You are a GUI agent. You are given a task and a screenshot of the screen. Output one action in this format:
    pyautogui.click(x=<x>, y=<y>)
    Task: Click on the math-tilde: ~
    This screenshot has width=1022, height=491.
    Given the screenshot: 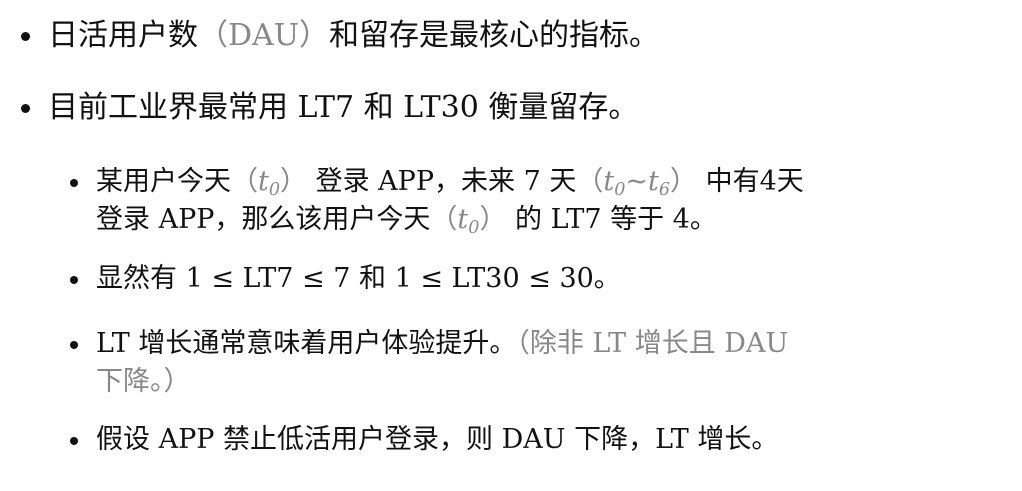 What is the action you would take?
    pyautogui.click(x=636, y=181)
    